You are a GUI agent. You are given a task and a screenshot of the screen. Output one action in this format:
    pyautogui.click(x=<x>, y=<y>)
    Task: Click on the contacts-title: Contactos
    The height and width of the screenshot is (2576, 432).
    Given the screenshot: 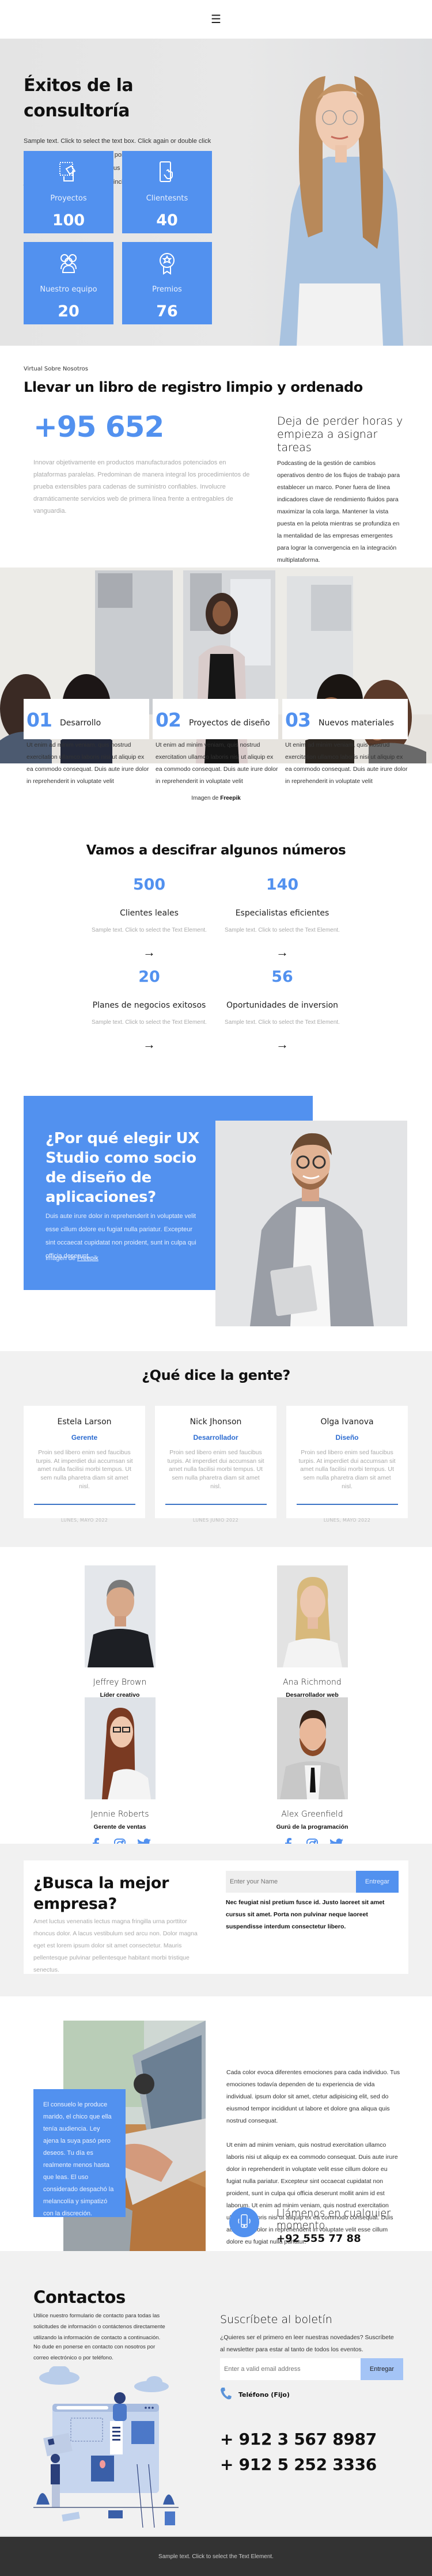 What is the action you would take?
    pyautogui.click(x=79, y=2297)
    